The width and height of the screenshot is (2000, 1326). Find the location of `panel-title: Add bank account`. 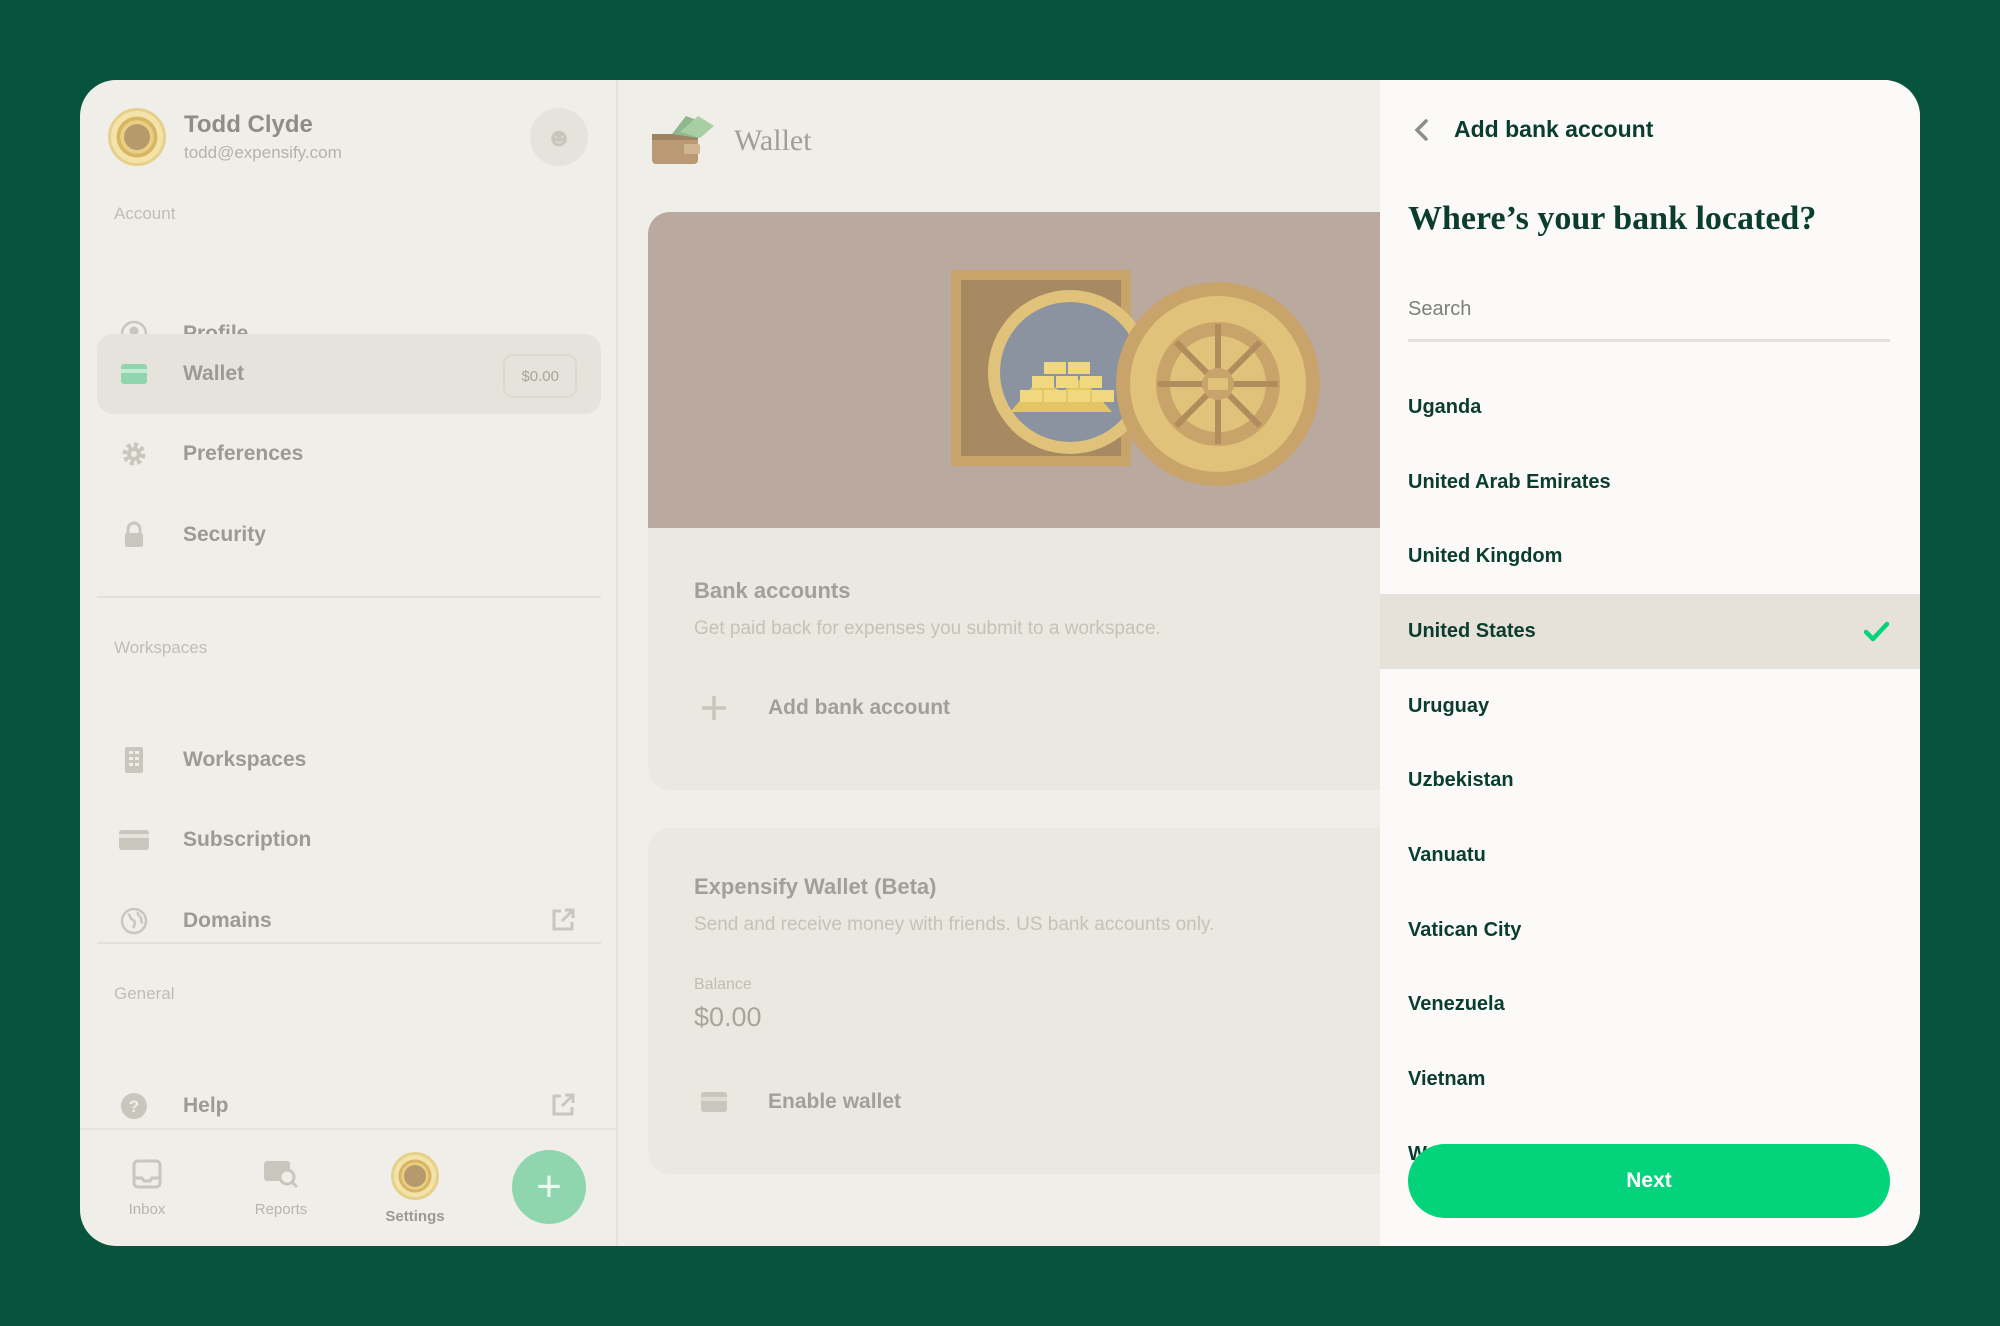

panel-title: Add bank account is located at coordinates (1554, 129).